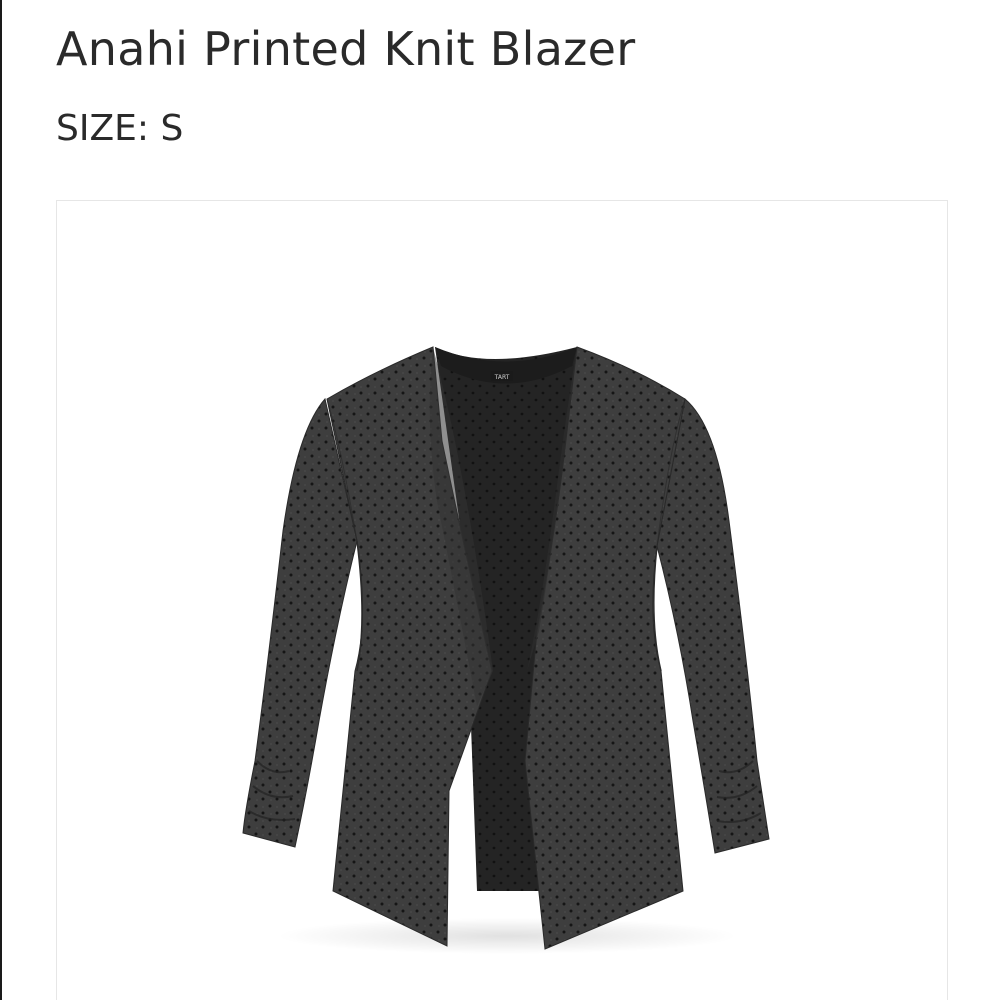  What do you see at coordinates (120, 128) in the screenshot?
I see `product-size: SIZE: S` at bounding box center [120, 128].